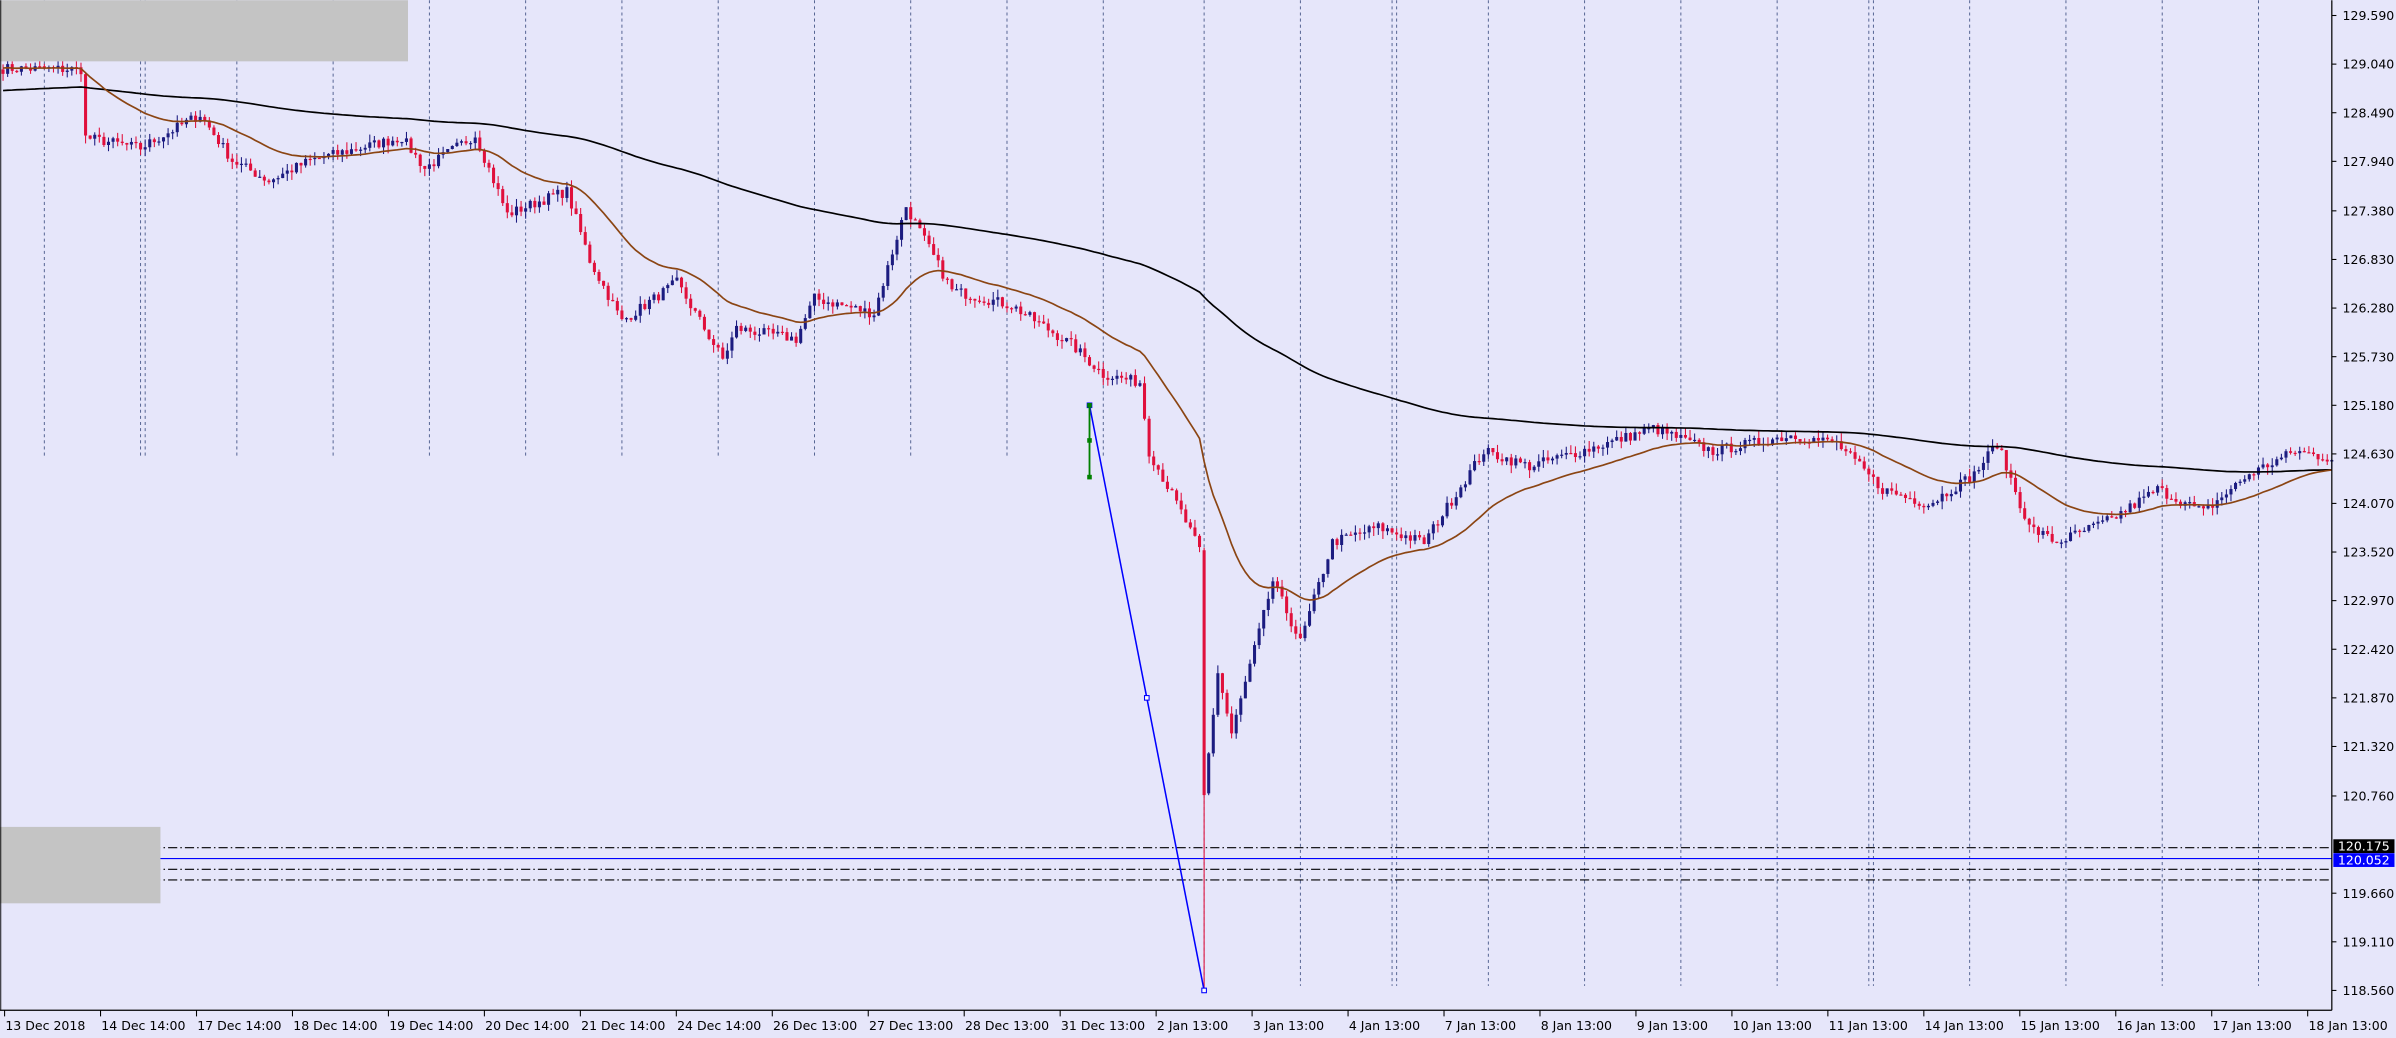  Describe the element at coordinates (1192, 1025) in the screenshot. I see `time-tick-label: 2 Jan 13:00` at that location.